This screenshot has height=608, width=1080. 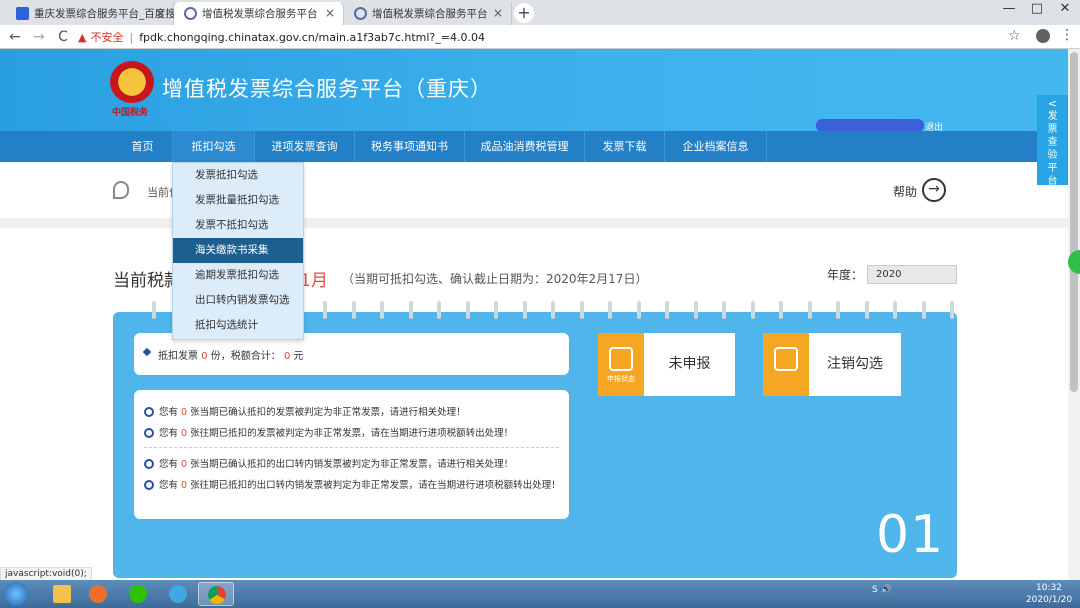 What do you see at coordinates (238, 200) in the screenshot?
I see `menu-item-batch-deduction: 发票批量抵扣勾选` at bounding box center [238, 200].